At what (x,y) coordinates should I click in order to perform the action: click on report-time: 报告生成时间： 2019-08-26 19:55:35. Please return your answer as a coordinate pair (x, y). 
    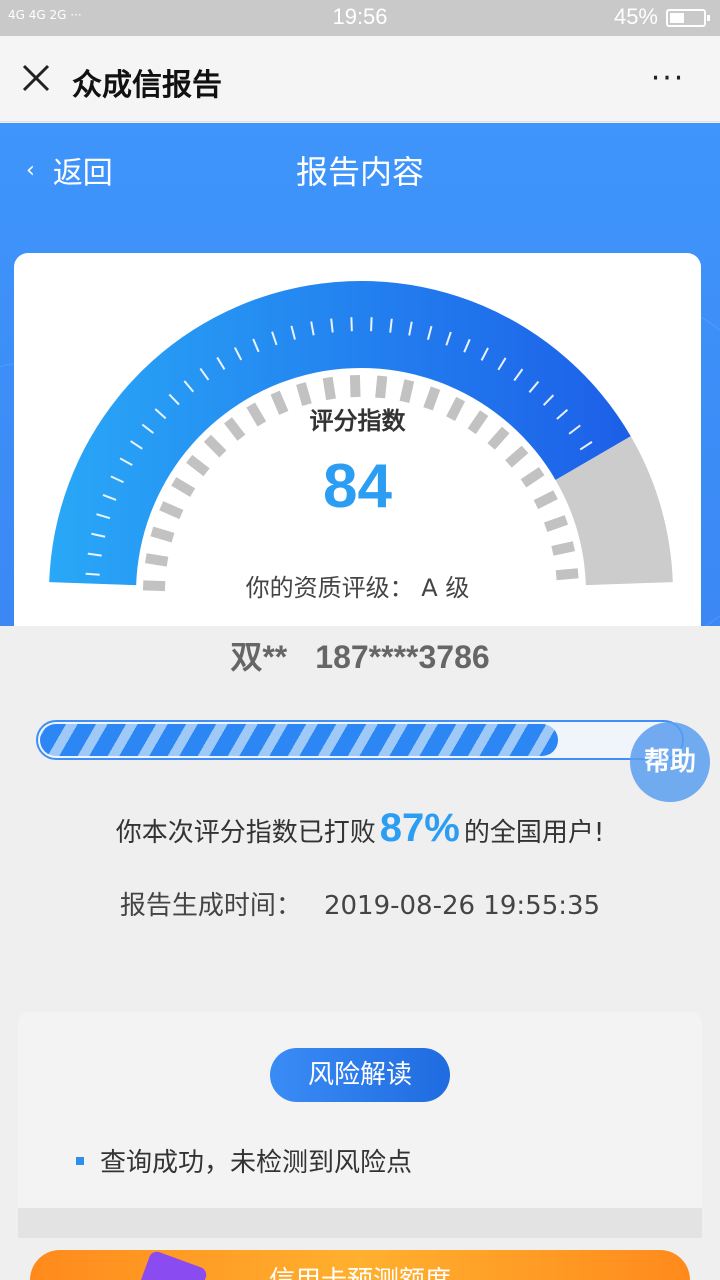
    Looking at the image, I should click on (360, 903).